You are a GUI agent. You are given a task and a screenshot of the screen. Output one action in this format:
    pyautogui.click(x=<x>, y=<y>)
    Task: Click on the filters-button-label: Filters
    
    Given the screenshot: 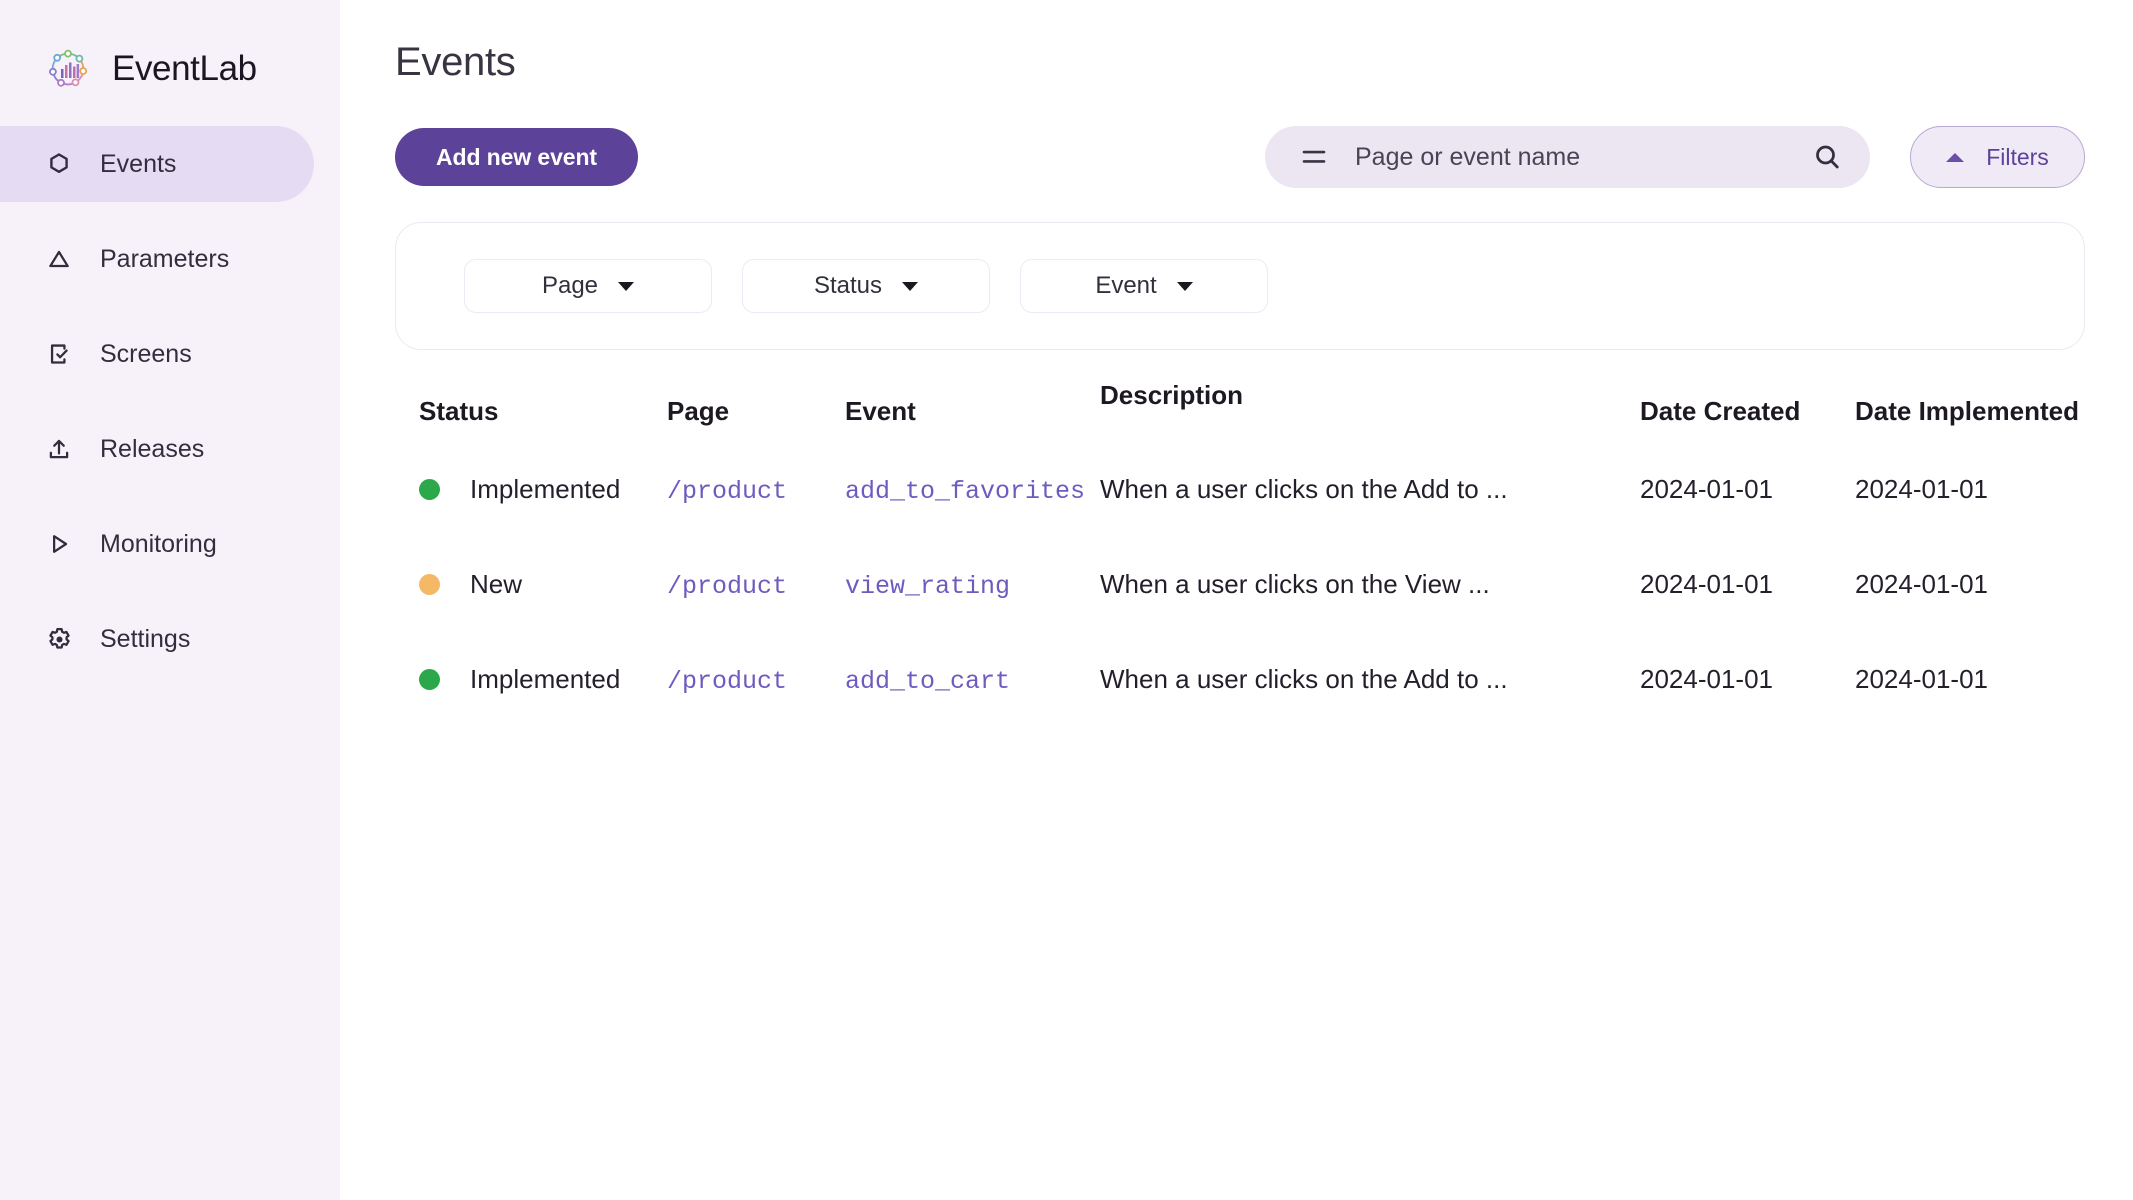 What is the action you would take?
    pyautogui.click(x=2017, y=156)
    